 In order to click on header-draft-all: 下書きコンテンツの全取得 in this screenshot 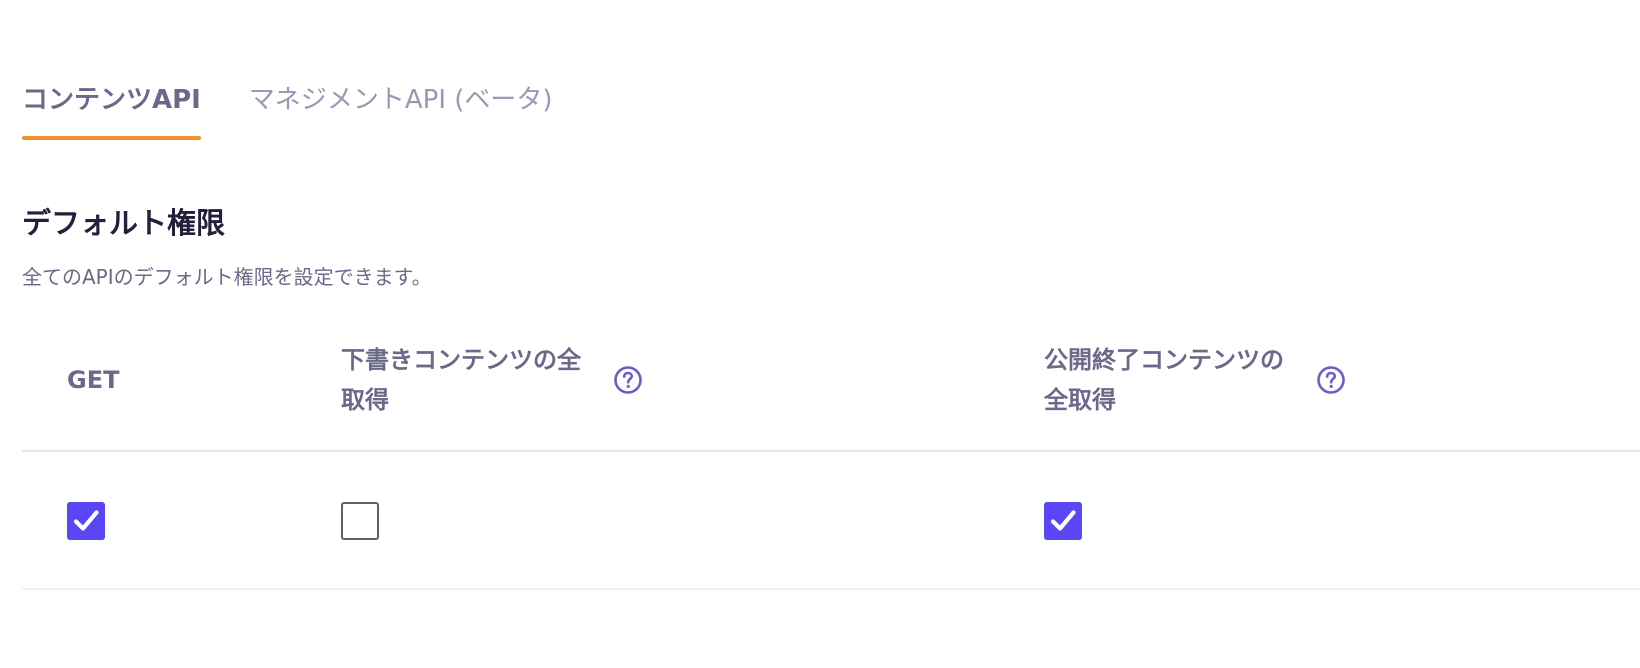, I will do `click(492, 380)`.